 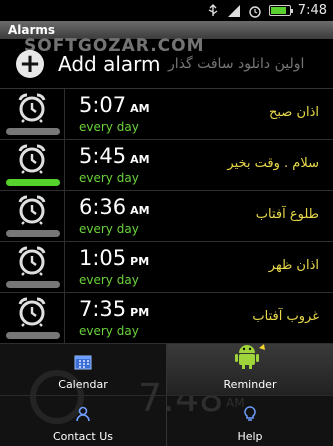 What do you see at coordinates (83, 364) in the screenshot?
I see `calendar-icon` at bounding box center [83, 364].